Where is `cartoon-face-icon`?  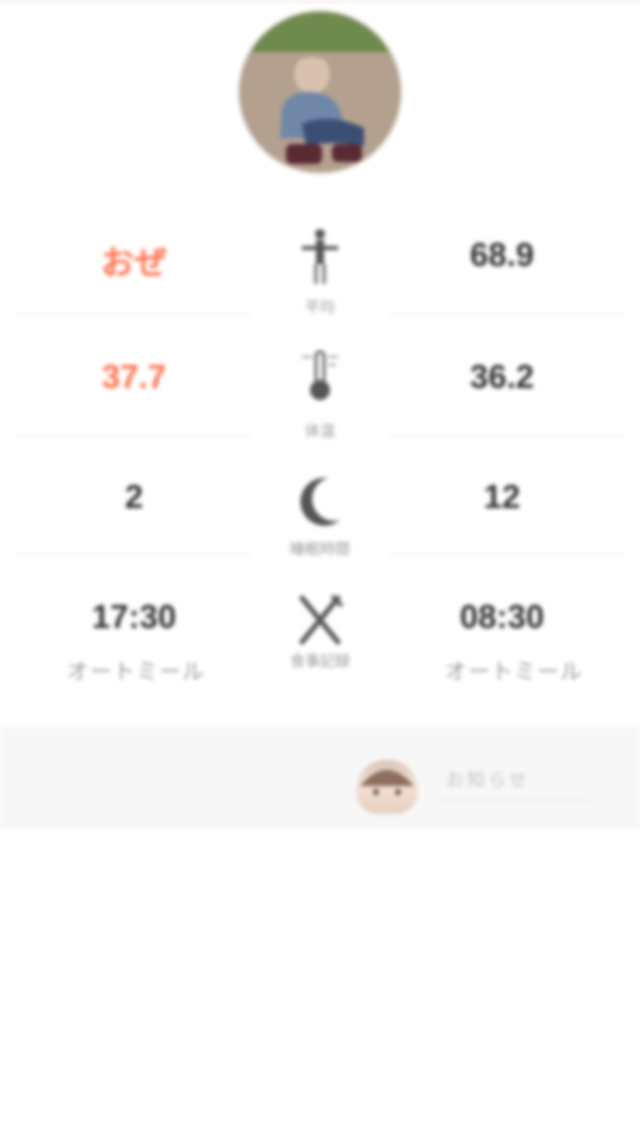
cartoon-face-icon is located at coordinates (387, 782).